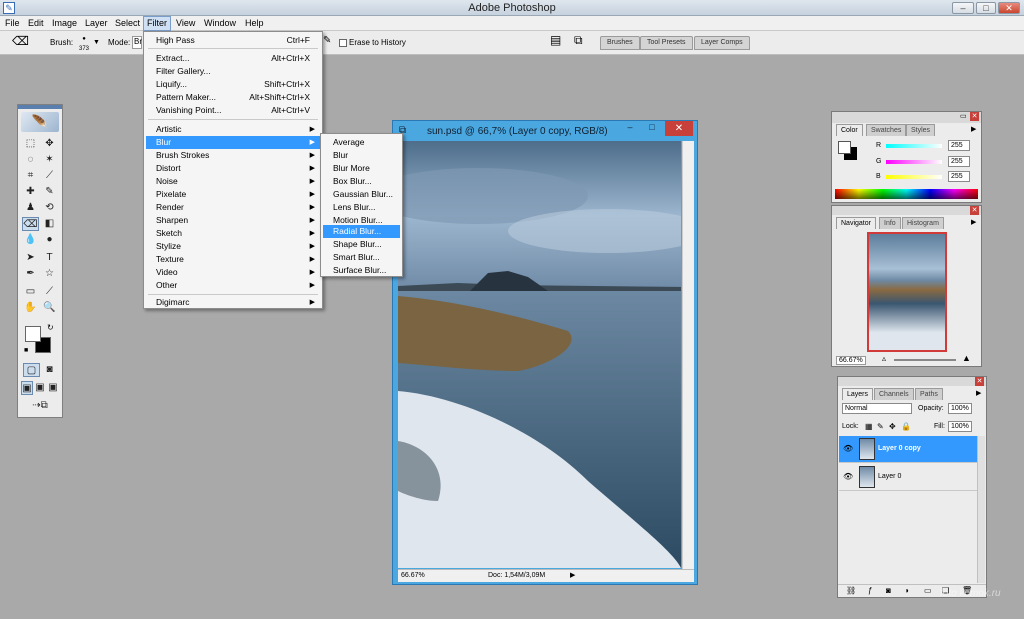 Image resolution: width=1024 pixels, height=619 pixels. What do you see at coordinates (53, 388) in the screenshot?
I see `screen-mode-full-icon: ▣` at bounding box center [53, 388].